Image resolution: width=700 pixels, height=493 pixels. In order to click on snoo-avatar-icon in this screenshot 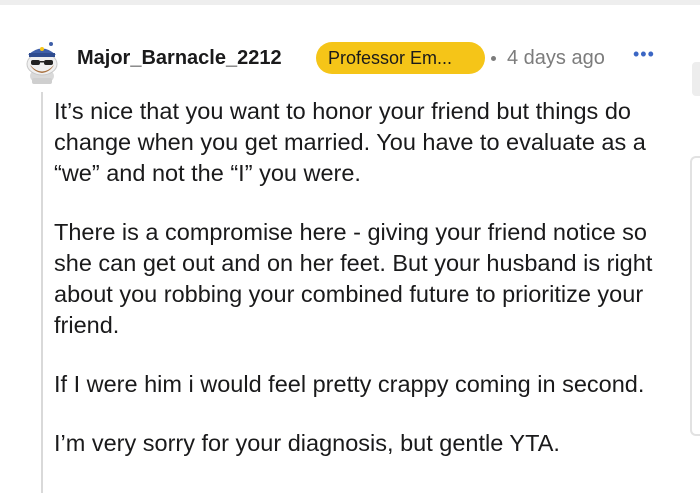, I will do `click(42, 63)`.